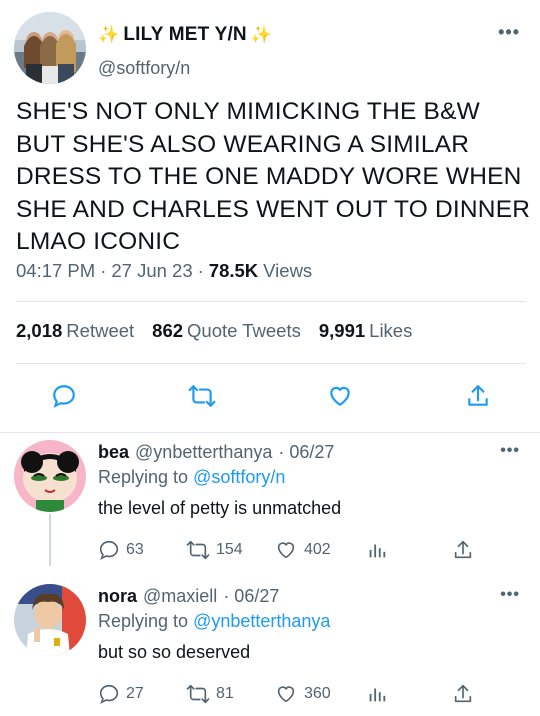  Describe the element at coordinates (203, 452) in the screenshot. I see `reply-author-handle: @ynbetterthanya` at that location.